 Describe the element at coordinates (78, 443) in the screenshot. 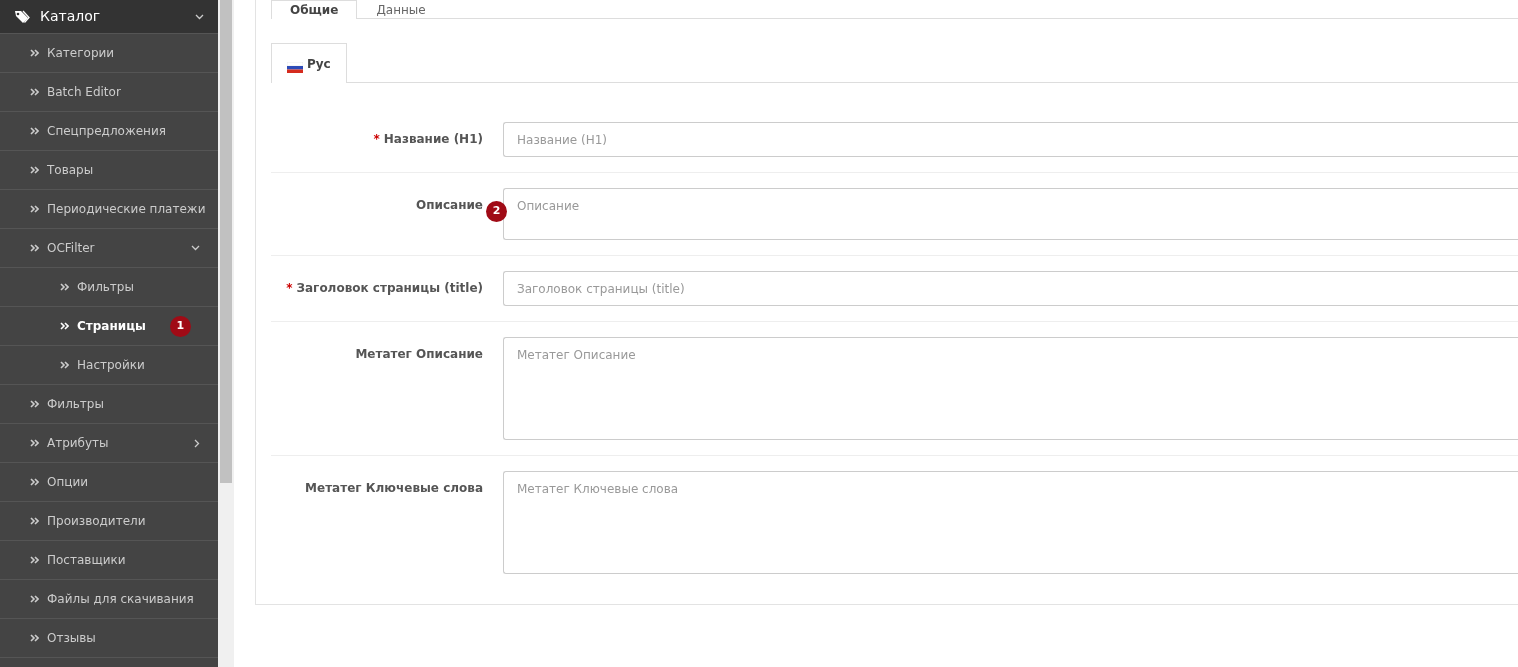

I see `menu-item-label: Атрибуты` at that location.